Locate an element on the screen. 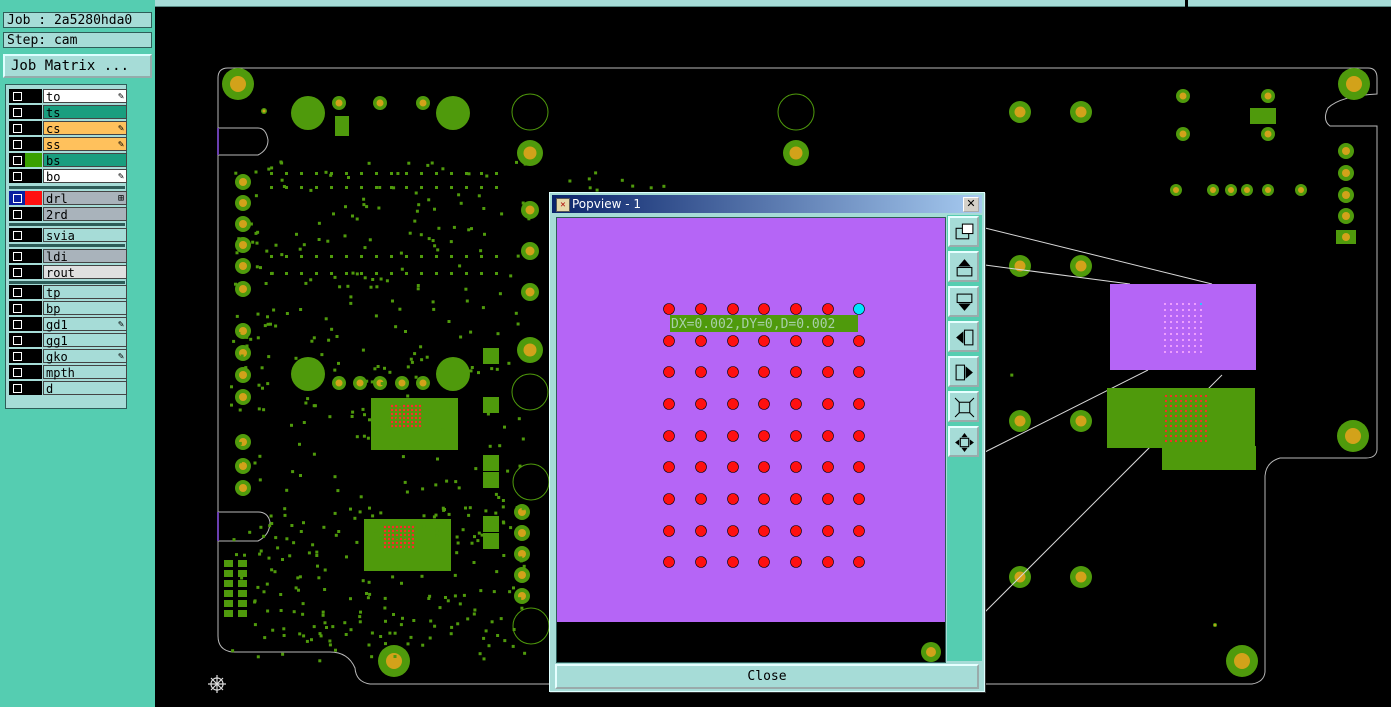 This screenshot has width=1391, height=707. layer-name: rout is located at coordinates (85, 272).